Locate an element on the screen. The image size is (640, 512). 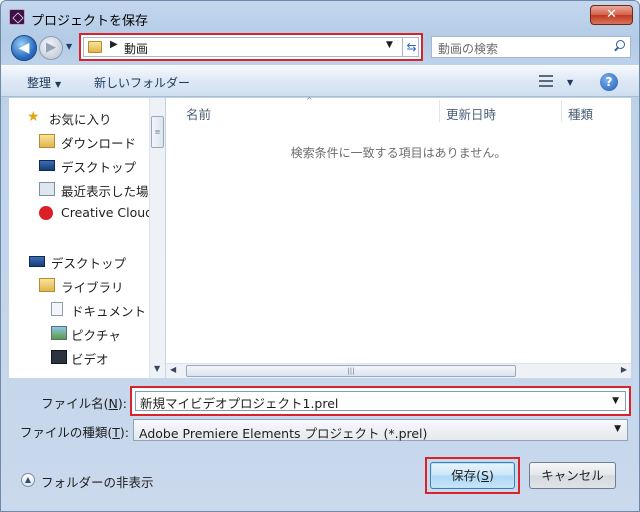
back-button: ◀ is located at coordinates (24, 48).